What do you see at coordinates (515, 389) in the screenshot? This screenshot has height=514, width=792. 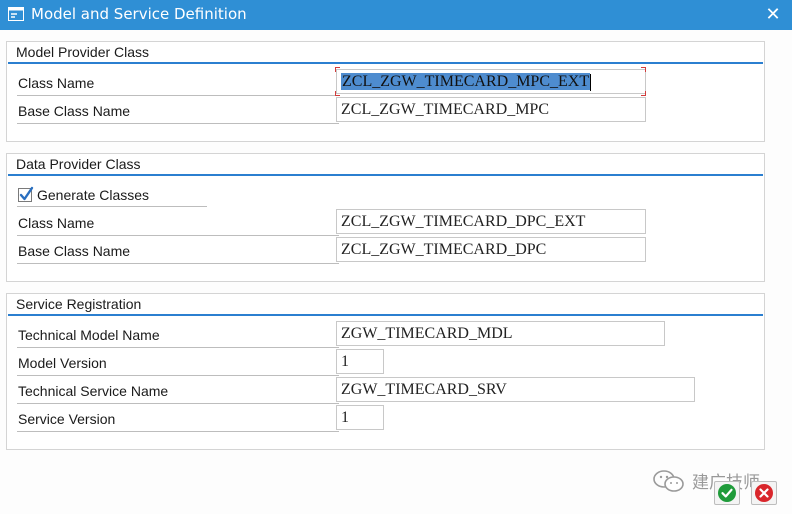 I see `tech-service-name-field: ZGW_TIMECARD_SRV` at bounding box center [515, 389].